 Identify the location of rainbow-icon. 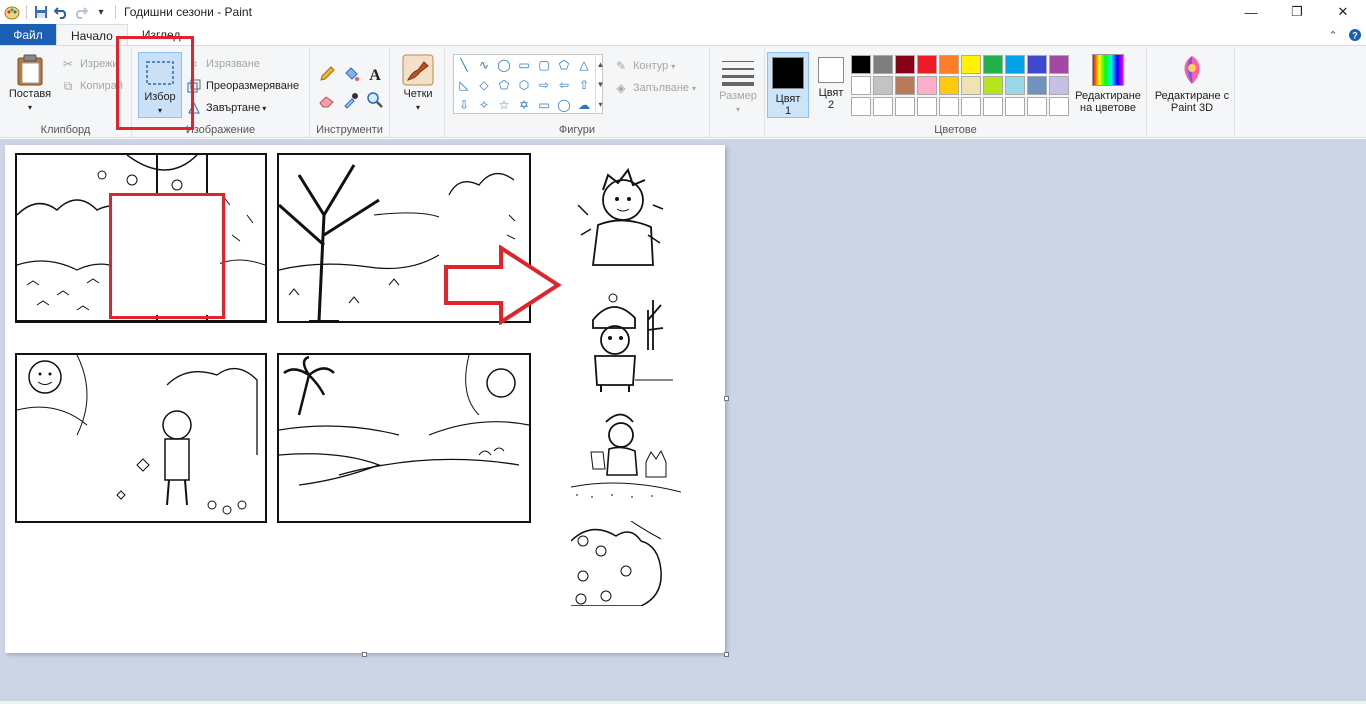
(1108, 70).